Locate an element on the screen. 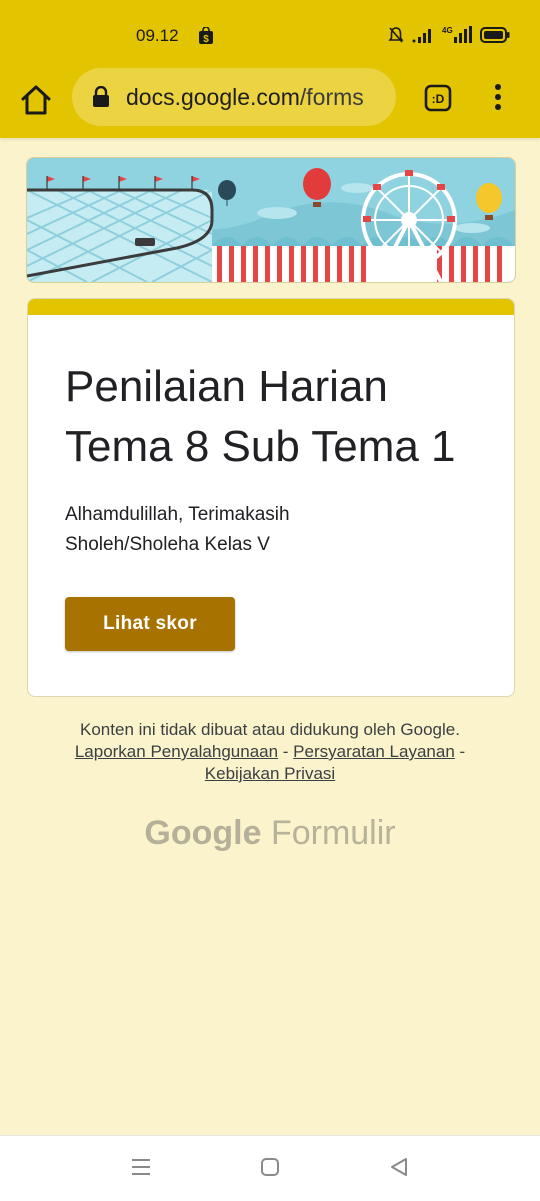  home-icon is located at coordinates (36, 100).